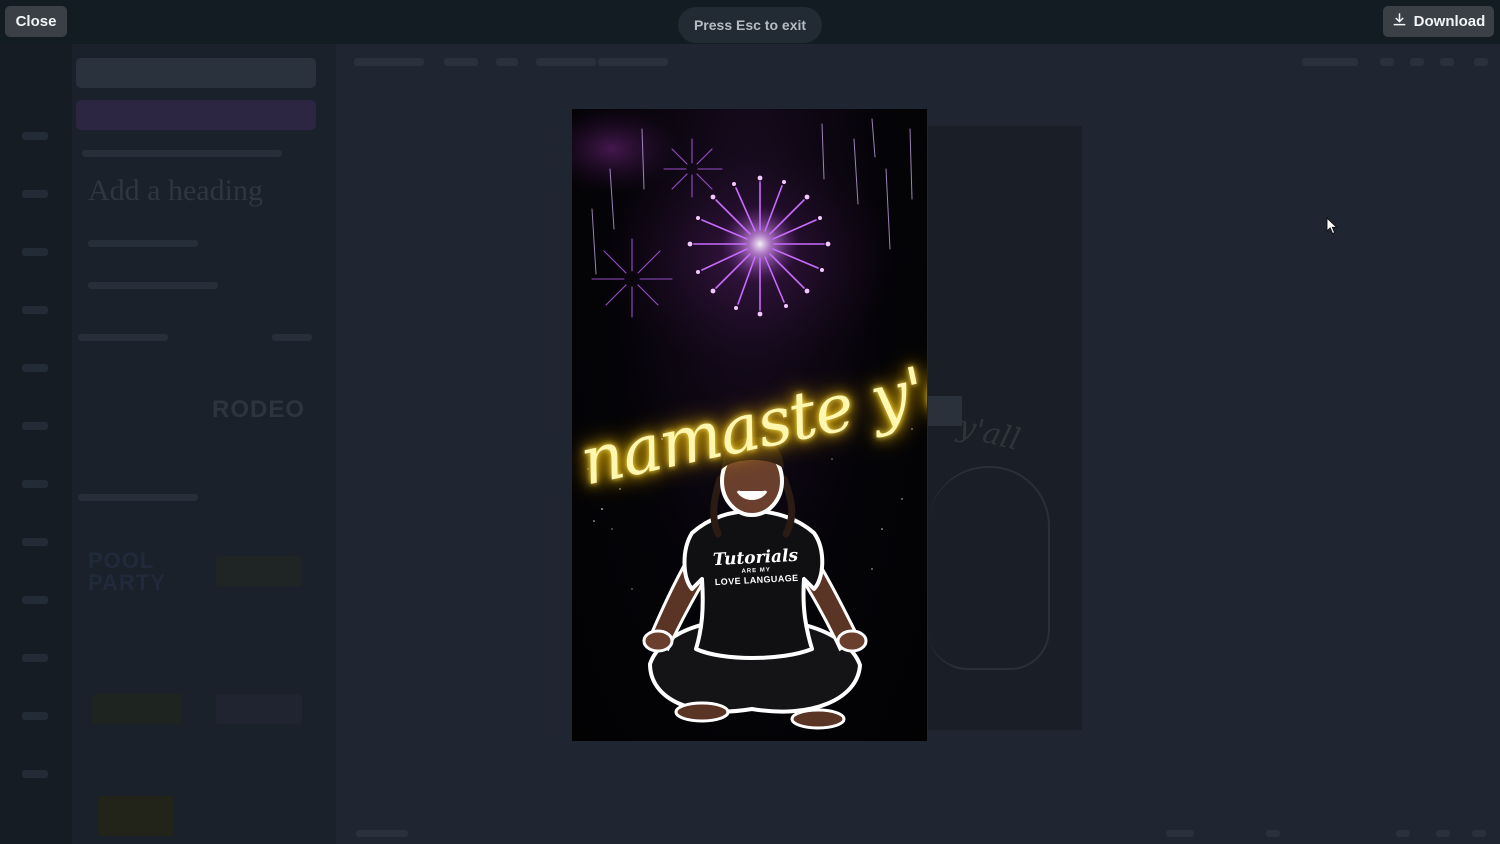 The image size is (1500, 844). Describe the element at coordinates (756, 567) in the screenshot. I see `tshirt-print: Tutorials ARE MY LOVE LANGUAGE` at that location.